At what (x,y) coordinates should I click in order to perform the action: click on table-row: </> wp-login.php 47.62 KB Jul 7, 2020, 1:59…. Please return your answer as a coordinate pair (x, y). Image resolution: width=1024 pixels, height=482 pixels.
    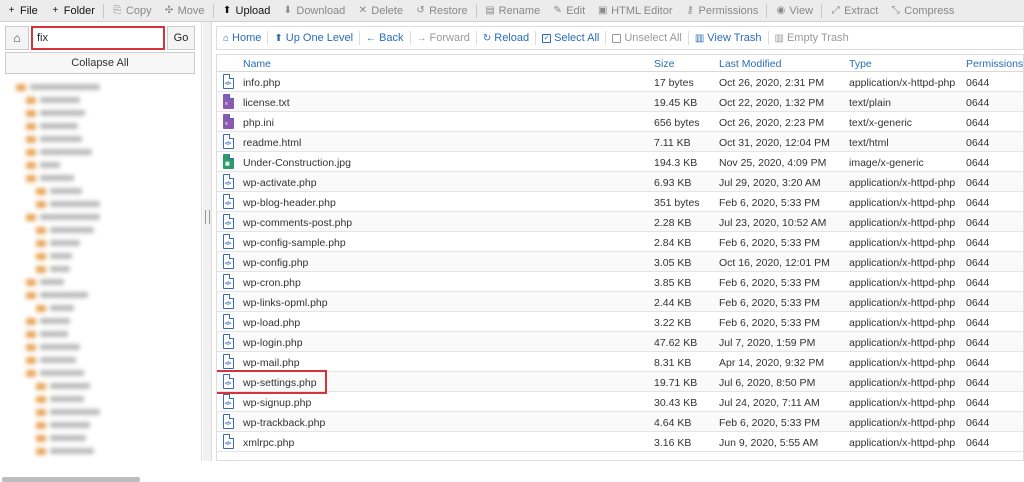
    Looking at the image, I should click on (620, 342).